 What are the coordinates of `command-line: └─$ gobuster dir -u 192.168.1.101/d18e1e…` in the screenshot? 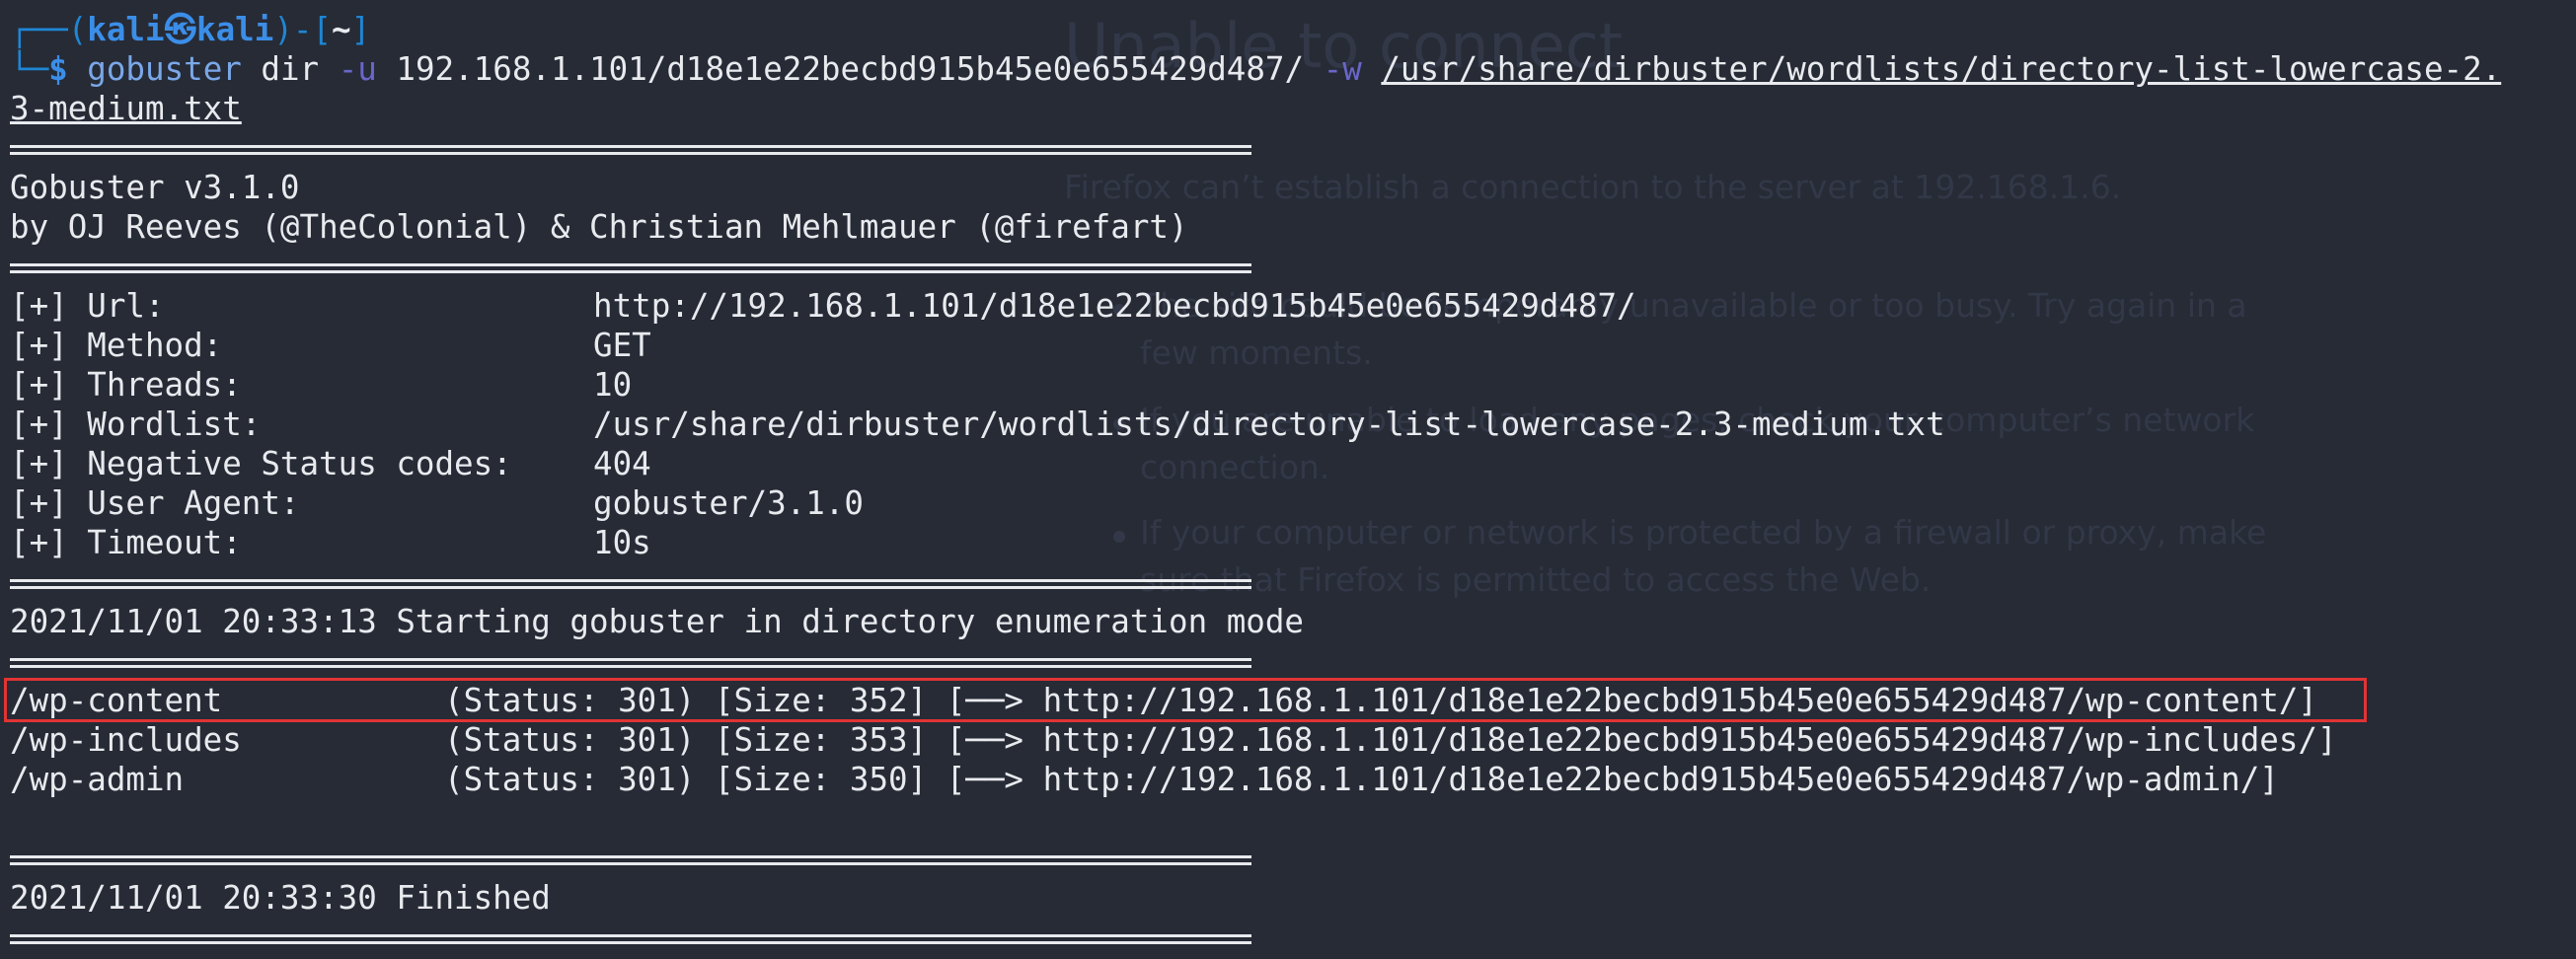 It's located at (1255, 69).